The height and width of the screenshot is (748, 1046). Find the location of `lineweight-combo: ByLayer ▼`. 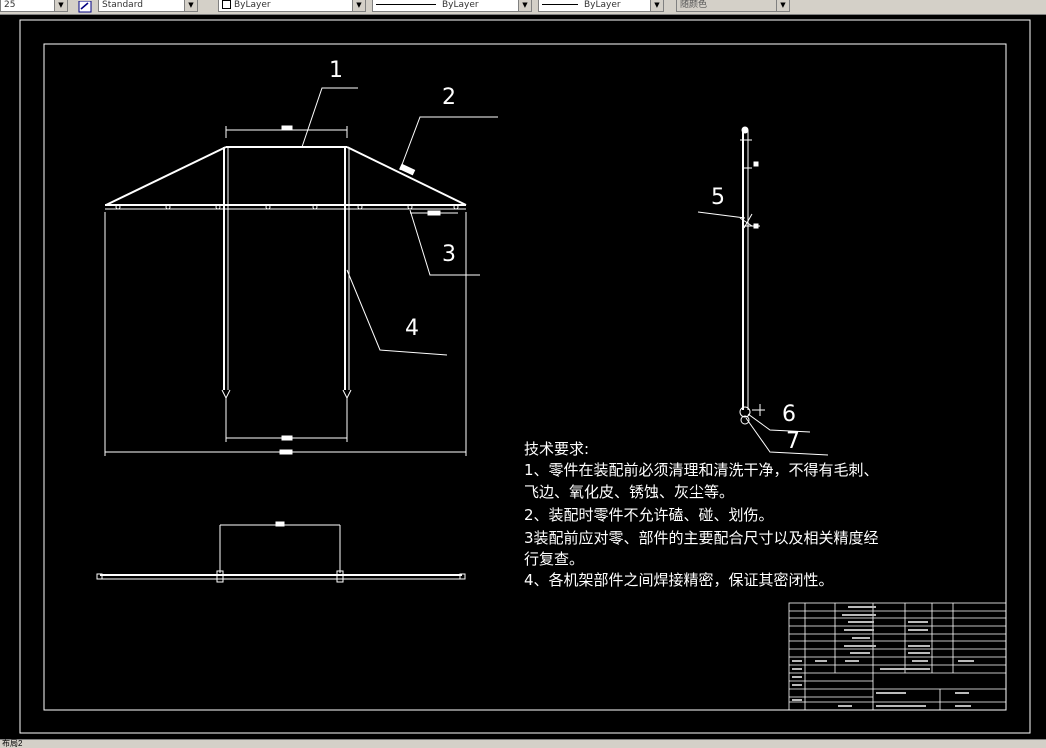

lineweight-combo: ByLayer ▼ is located at coordinates (601, 6).